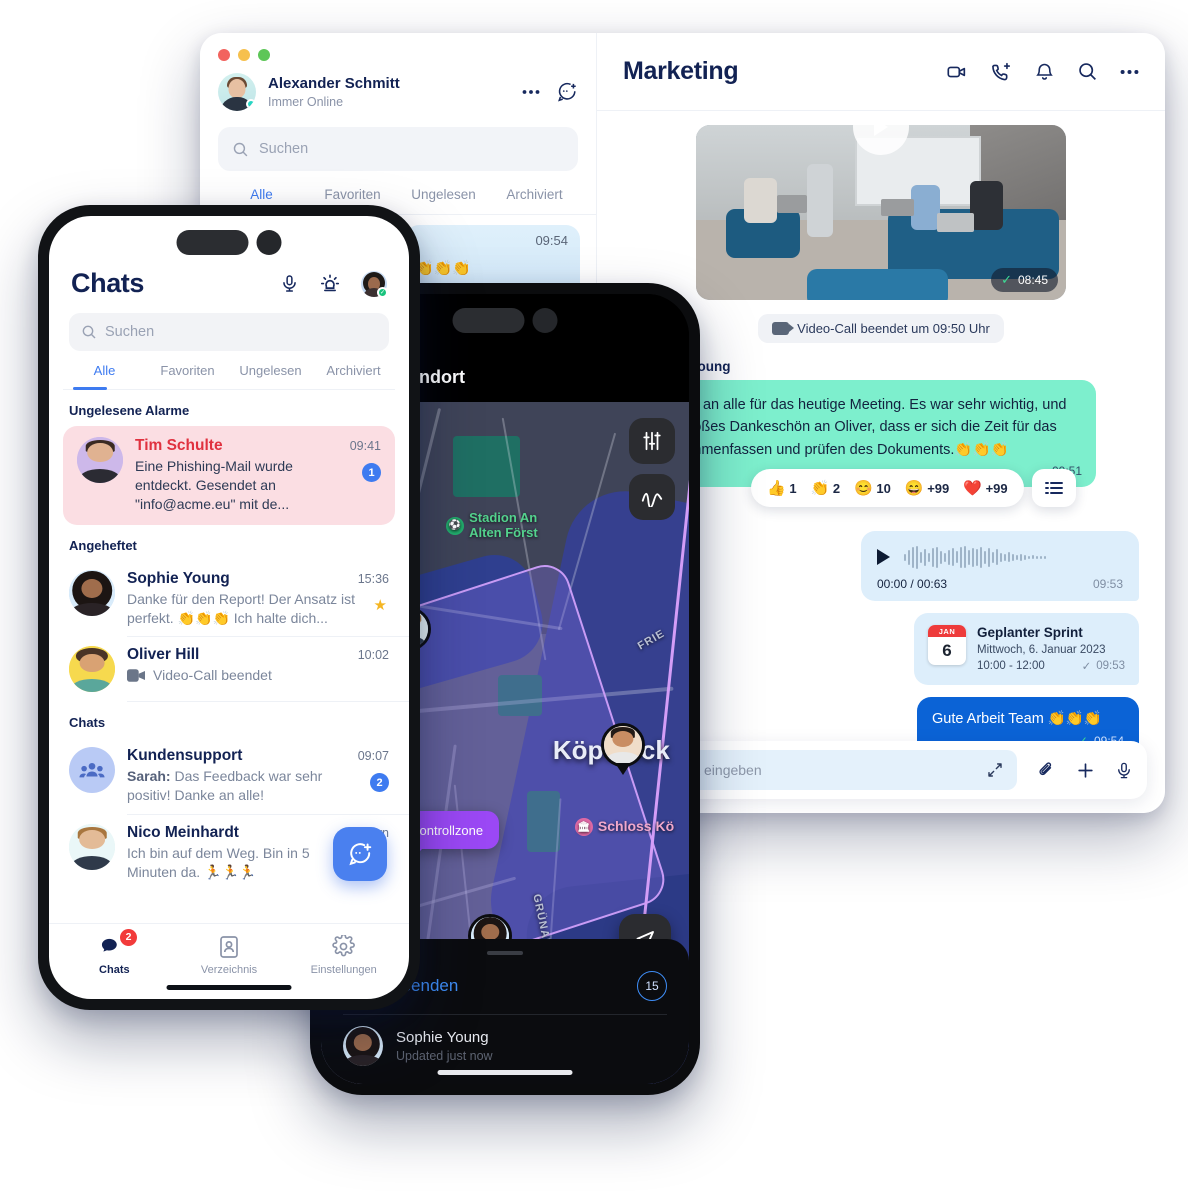 The image size is (1188, 1200). What do you see at coordinates (360, 854) in the screenshot?
I see `new-chat-button` at bounding box center [360, 854].